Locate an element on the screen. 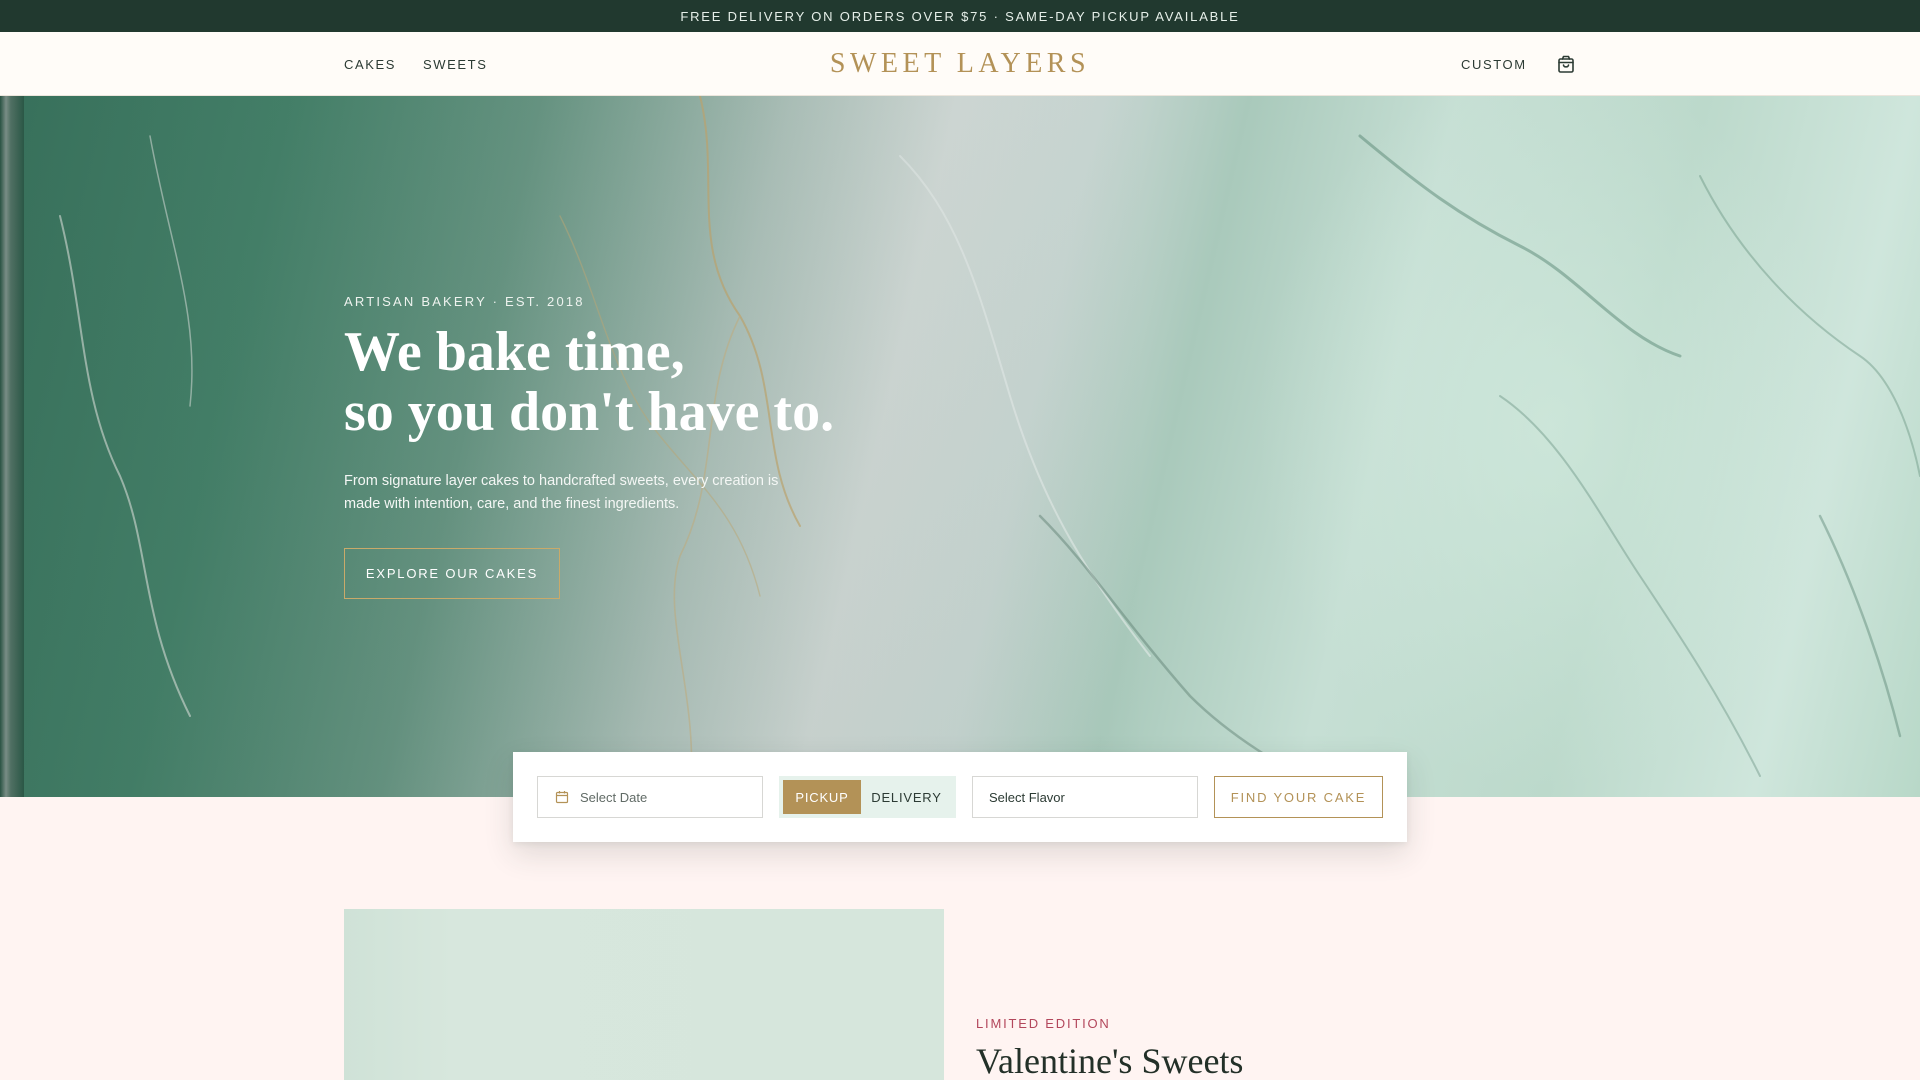 The image size is (1920, 1080). promo-image is located at coordinates (644, 994).